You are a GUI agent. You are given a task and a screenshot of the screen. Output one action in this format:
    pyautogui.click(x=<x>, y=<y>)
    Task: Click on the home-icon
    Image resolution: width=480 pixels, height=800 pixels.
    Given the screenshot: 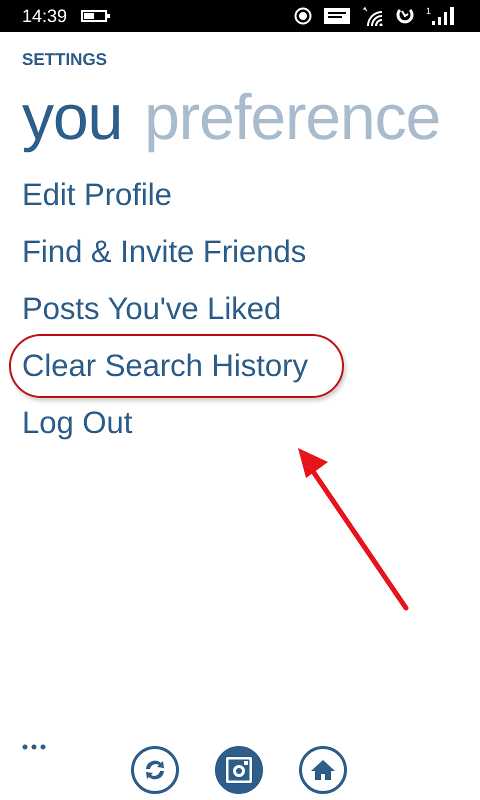 What is the action you would take?
    pyautogui.click(x=323, y=770)
    